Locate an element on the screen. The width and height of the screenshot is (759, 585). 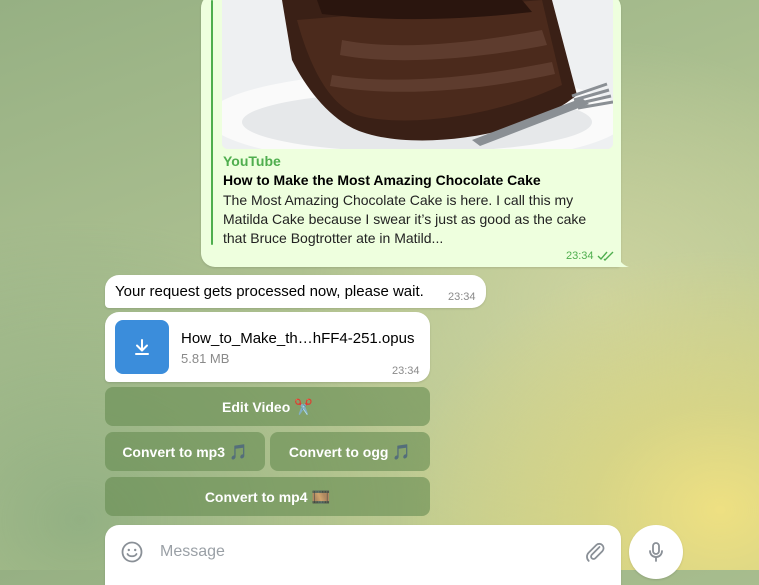
film-frames-icon: 🎞️ is located at coordinates (321, 497).